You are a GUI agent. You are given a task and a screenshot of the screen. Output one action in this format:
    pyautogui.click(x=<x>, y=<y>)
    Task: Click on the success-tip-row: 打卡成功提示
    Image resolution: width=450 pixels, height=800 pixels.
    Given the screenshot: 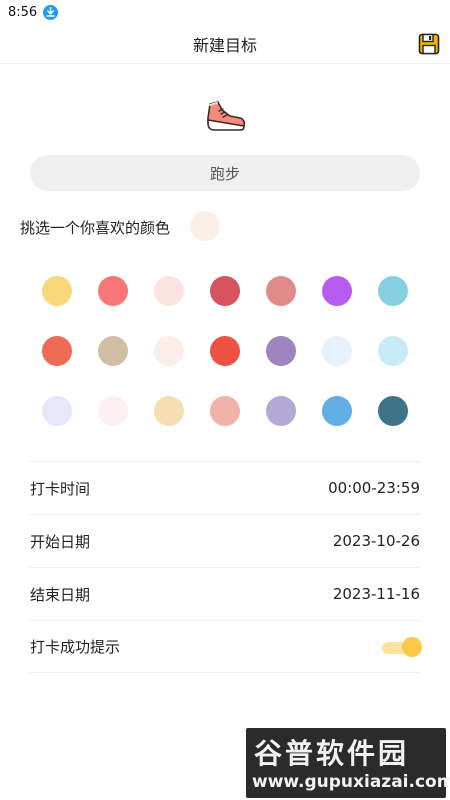 What is the action you would take?
    pyautogui.click(x=226, y=646)
    